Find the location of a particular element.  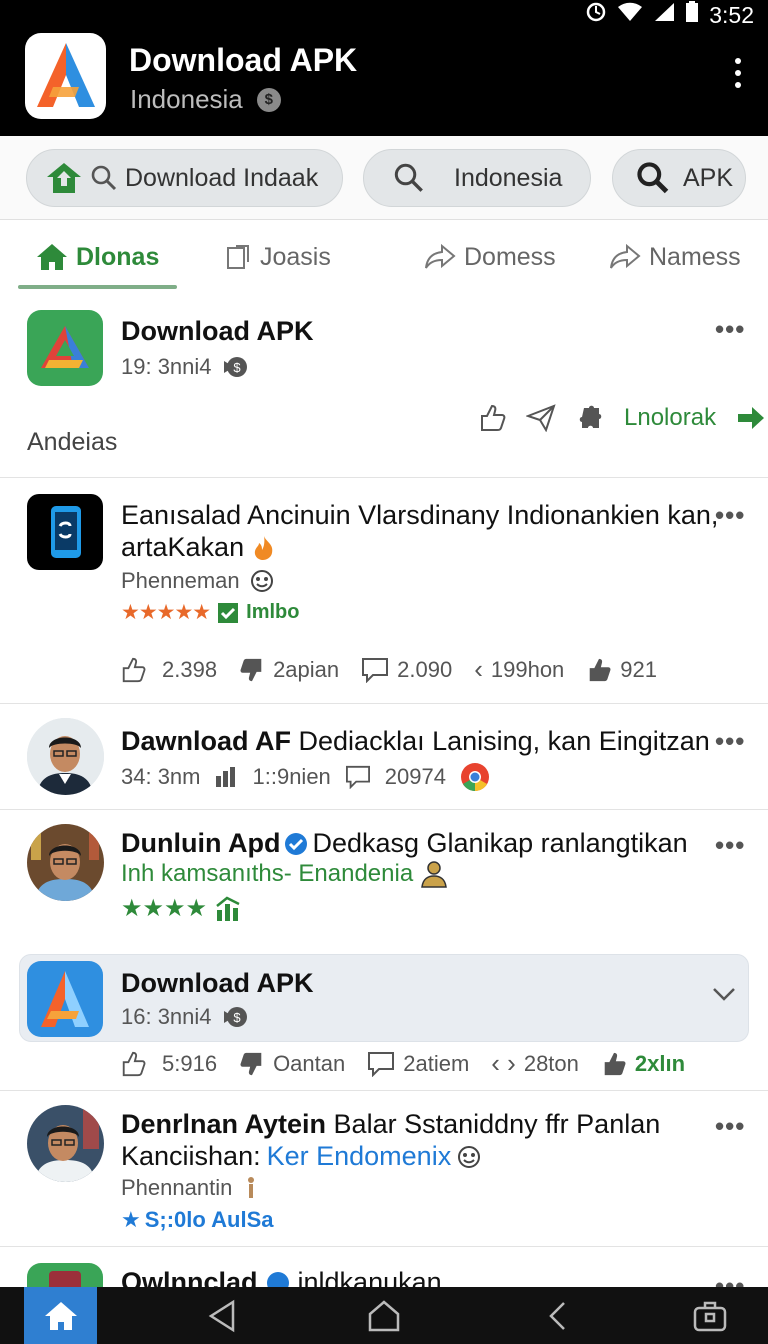

like-action: 2.398 is located at coordinates (168, 670).